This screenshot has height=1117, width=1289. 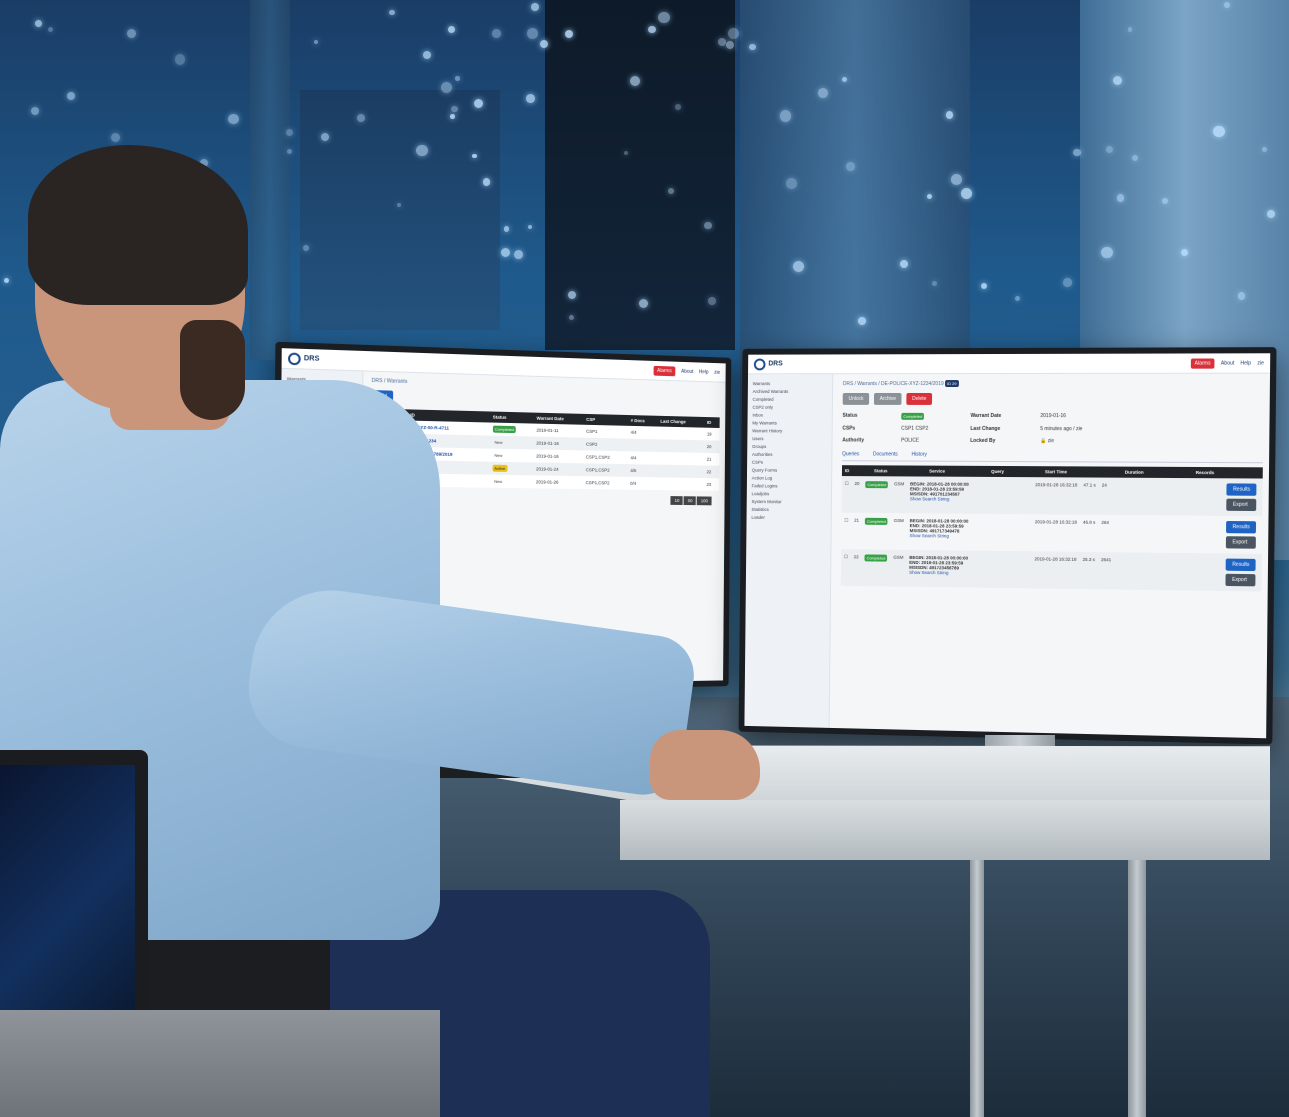 I want to click on csps-value: CSP1 CSP2, so click(x=915, y=428).